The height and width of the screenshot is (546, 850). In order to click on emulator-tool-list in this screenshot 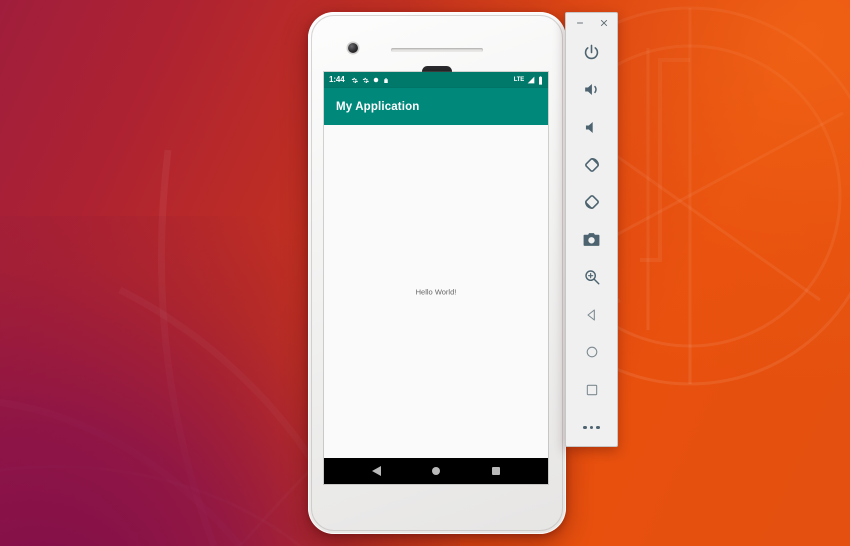, I will do `click(591, 240)`.